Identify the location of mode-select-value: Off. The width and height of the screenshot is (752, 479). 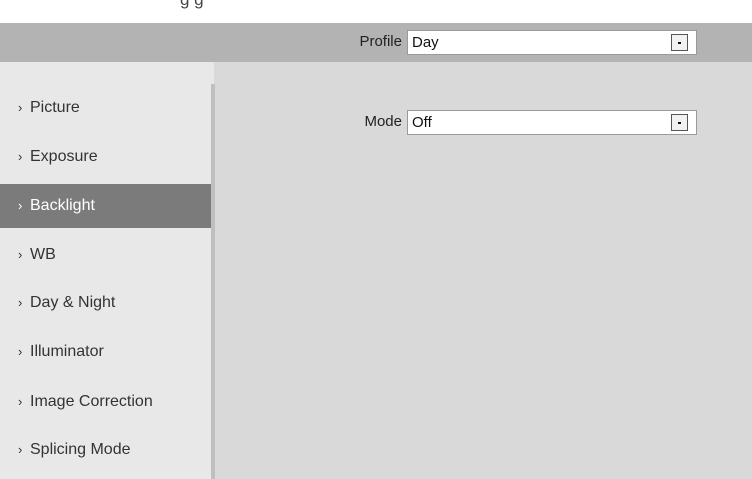
(422, 122).